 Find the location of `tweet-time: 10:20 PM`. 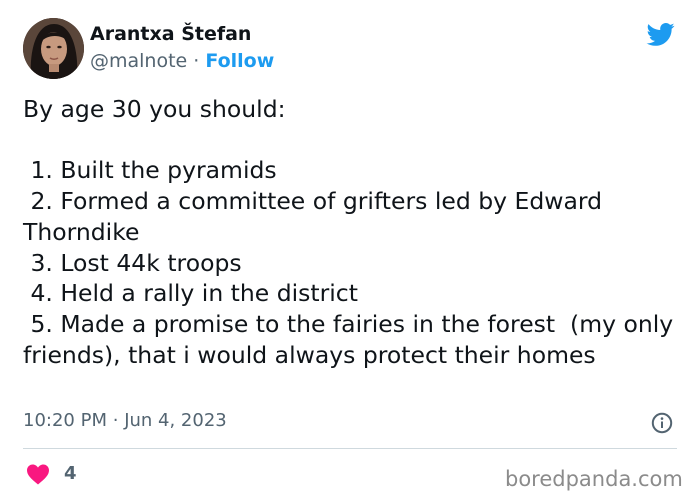

tweet-time: 10:20 PM is located at coordinates (65, 420).